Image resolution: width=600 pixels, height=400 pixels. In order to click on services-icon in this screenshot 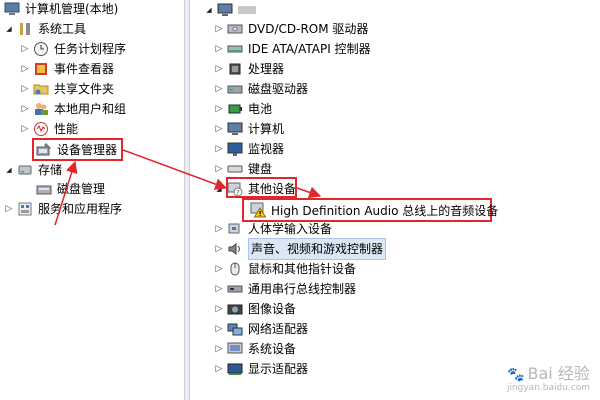, I will do `click(25, 209)`.